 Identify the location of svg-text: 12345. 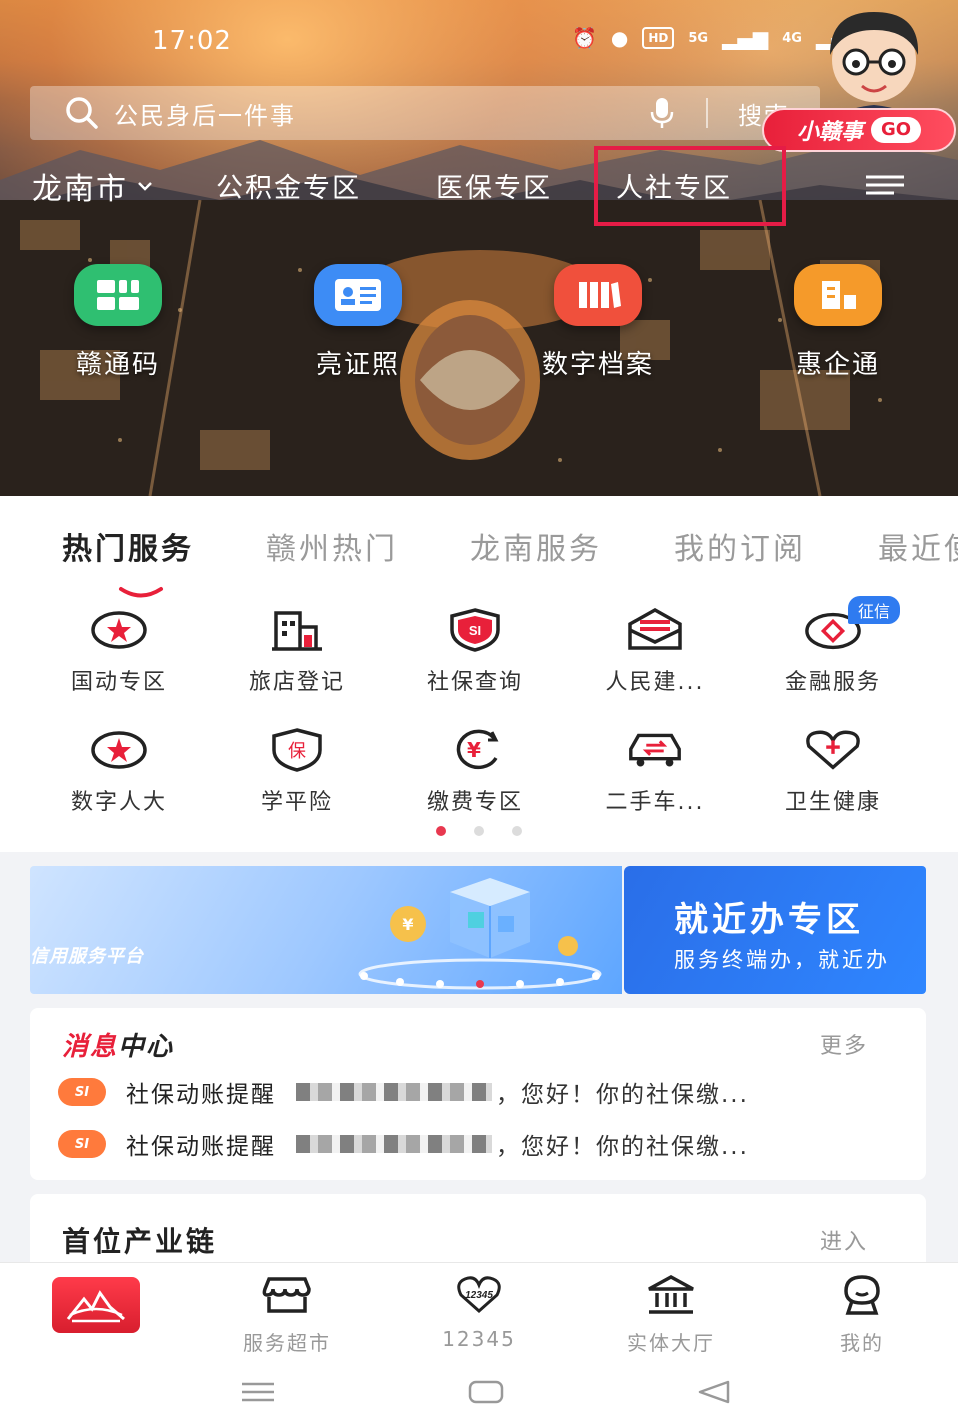
(479, 1295).